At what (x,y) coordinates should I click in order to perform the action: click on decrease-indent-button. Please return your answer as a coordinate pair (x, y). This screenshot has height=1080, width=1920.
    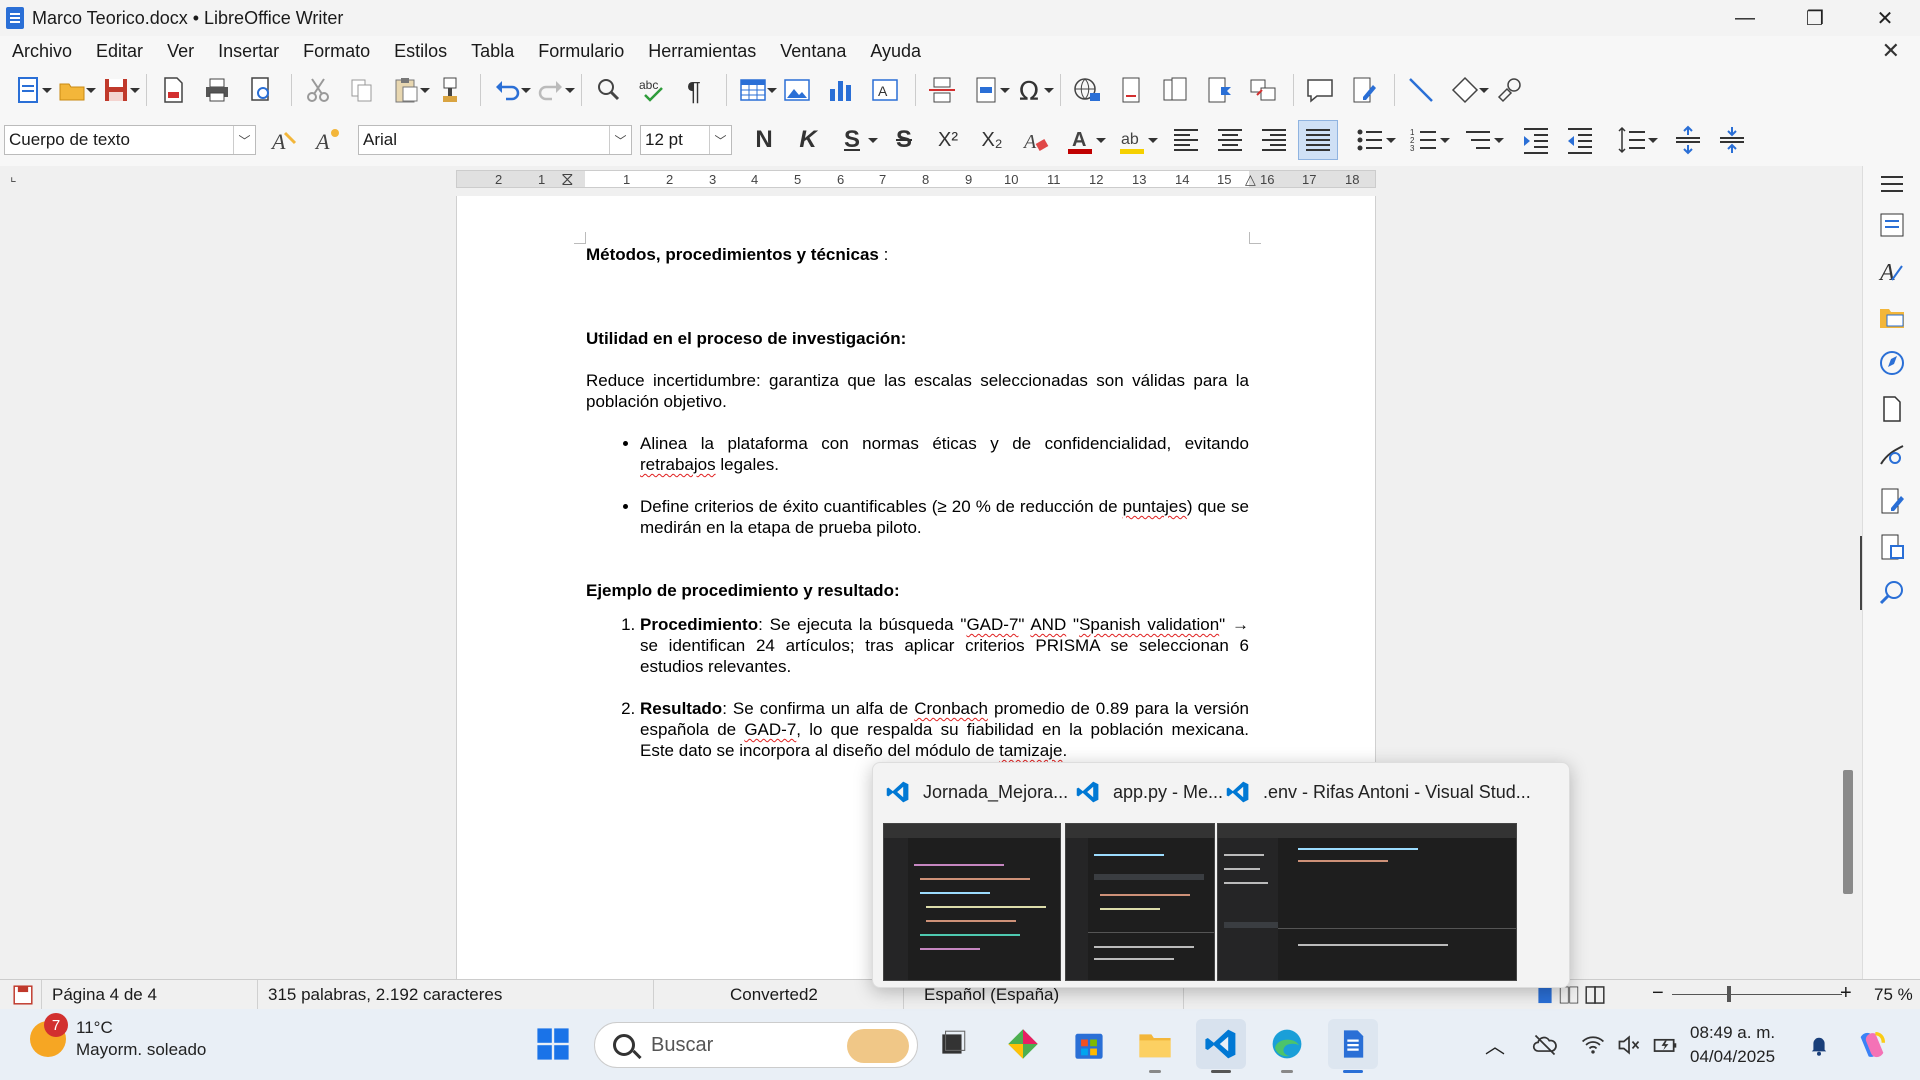
    Looking at the image, I should click on (1580, 140).